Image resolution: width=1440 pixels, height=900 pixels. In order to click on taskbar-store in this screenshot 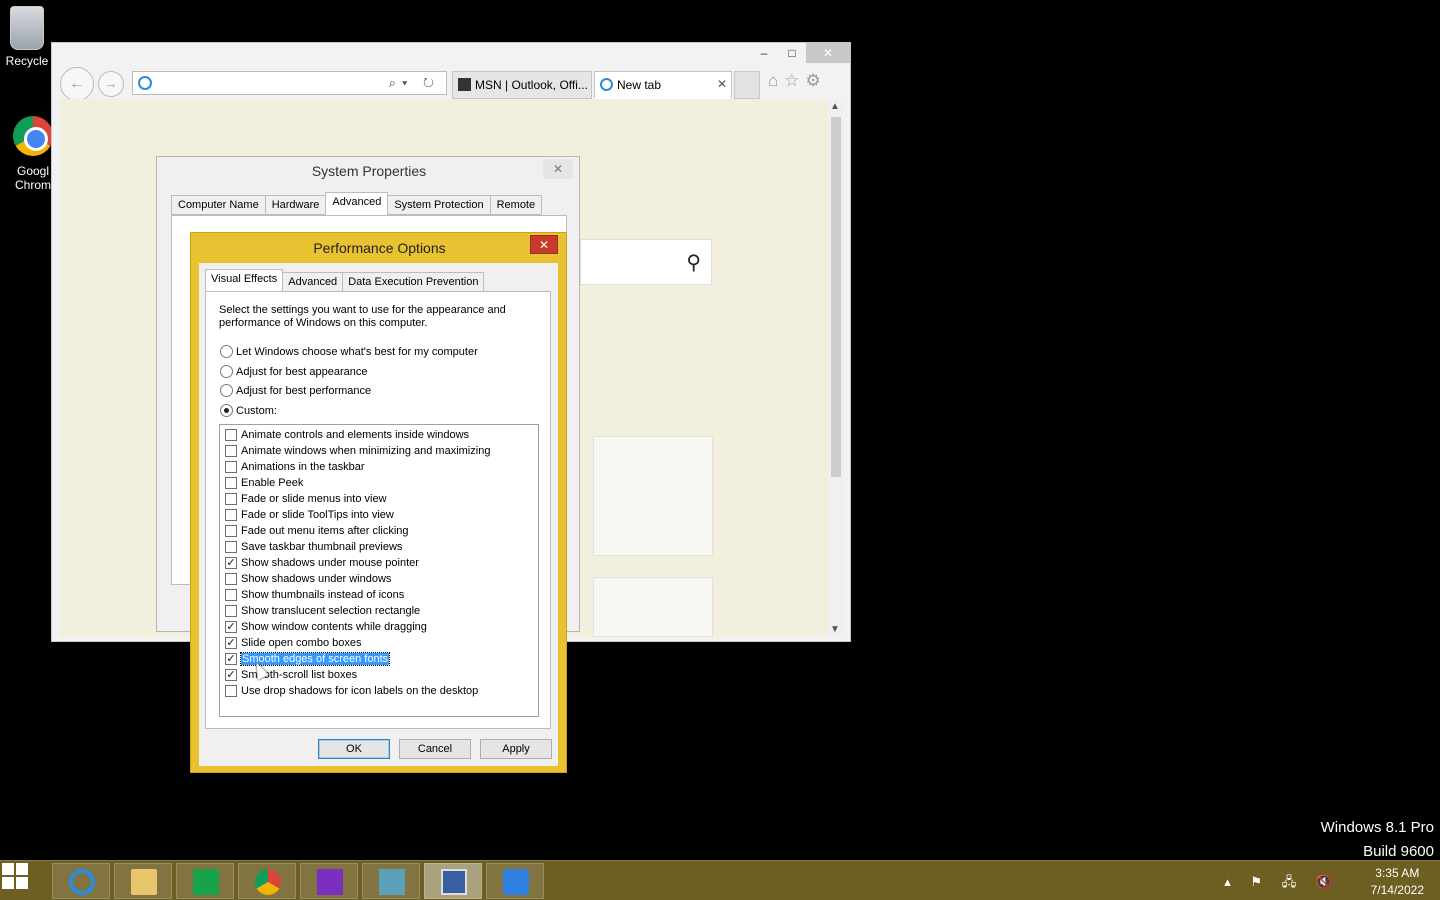, I will do `click(205, 881)`.